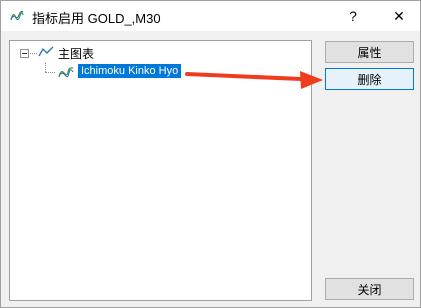 The image size is (421, 308). What do you see at coordinates (353, 16) in the screenshot?
I see `help-button: ?` at bounding box center [353, 16].